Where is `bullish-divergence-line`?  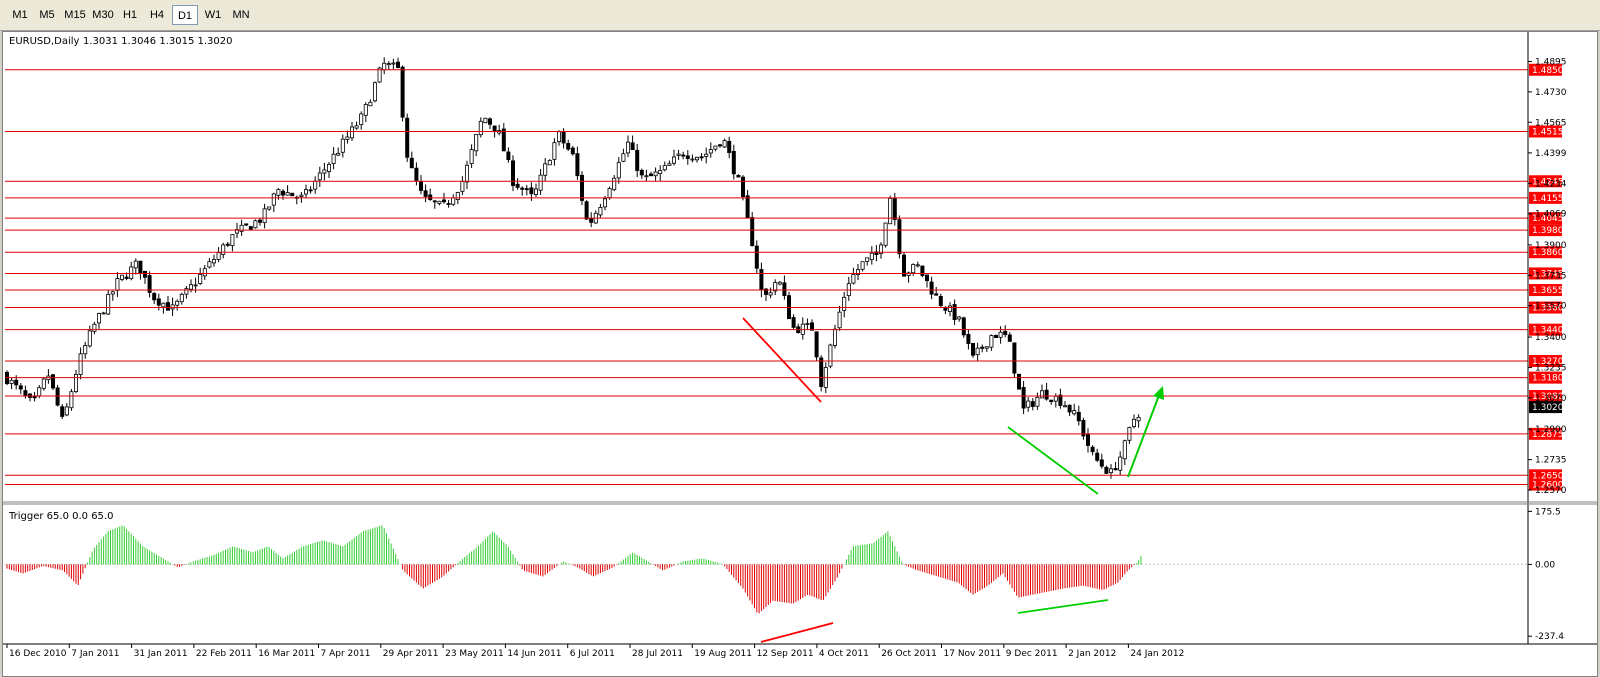
bullish-divergence-line is located at coordinates (1053, 460).